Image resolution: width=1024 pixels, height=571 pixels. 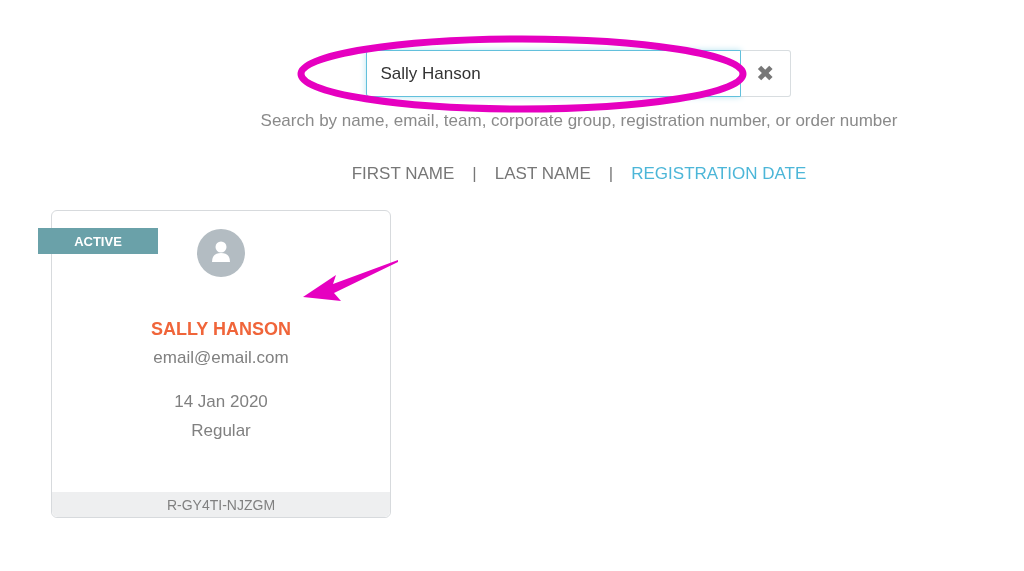 What do you see at coordinates (221, 402) in the screenshot?
I see `registration-date: 14 Jan 2020` at bounding box center [221, 402].